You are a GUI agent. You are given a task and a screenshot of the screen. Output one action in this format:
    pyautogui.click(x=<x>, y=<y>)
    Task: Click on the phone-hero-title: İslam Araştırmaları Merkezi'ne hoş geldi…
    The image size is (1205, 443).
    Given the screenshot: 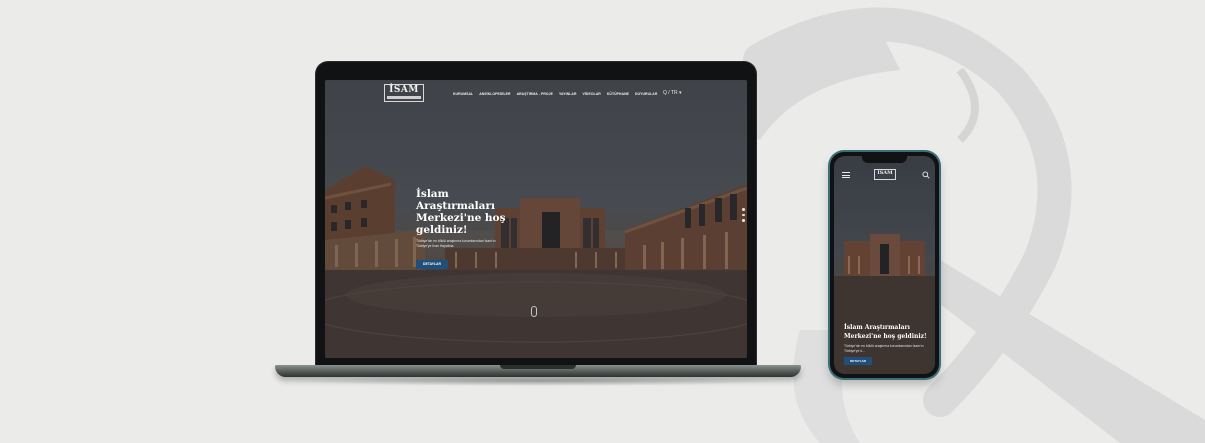 What is the action you would take?
    pyautogui.click(x=885, y=332)
    